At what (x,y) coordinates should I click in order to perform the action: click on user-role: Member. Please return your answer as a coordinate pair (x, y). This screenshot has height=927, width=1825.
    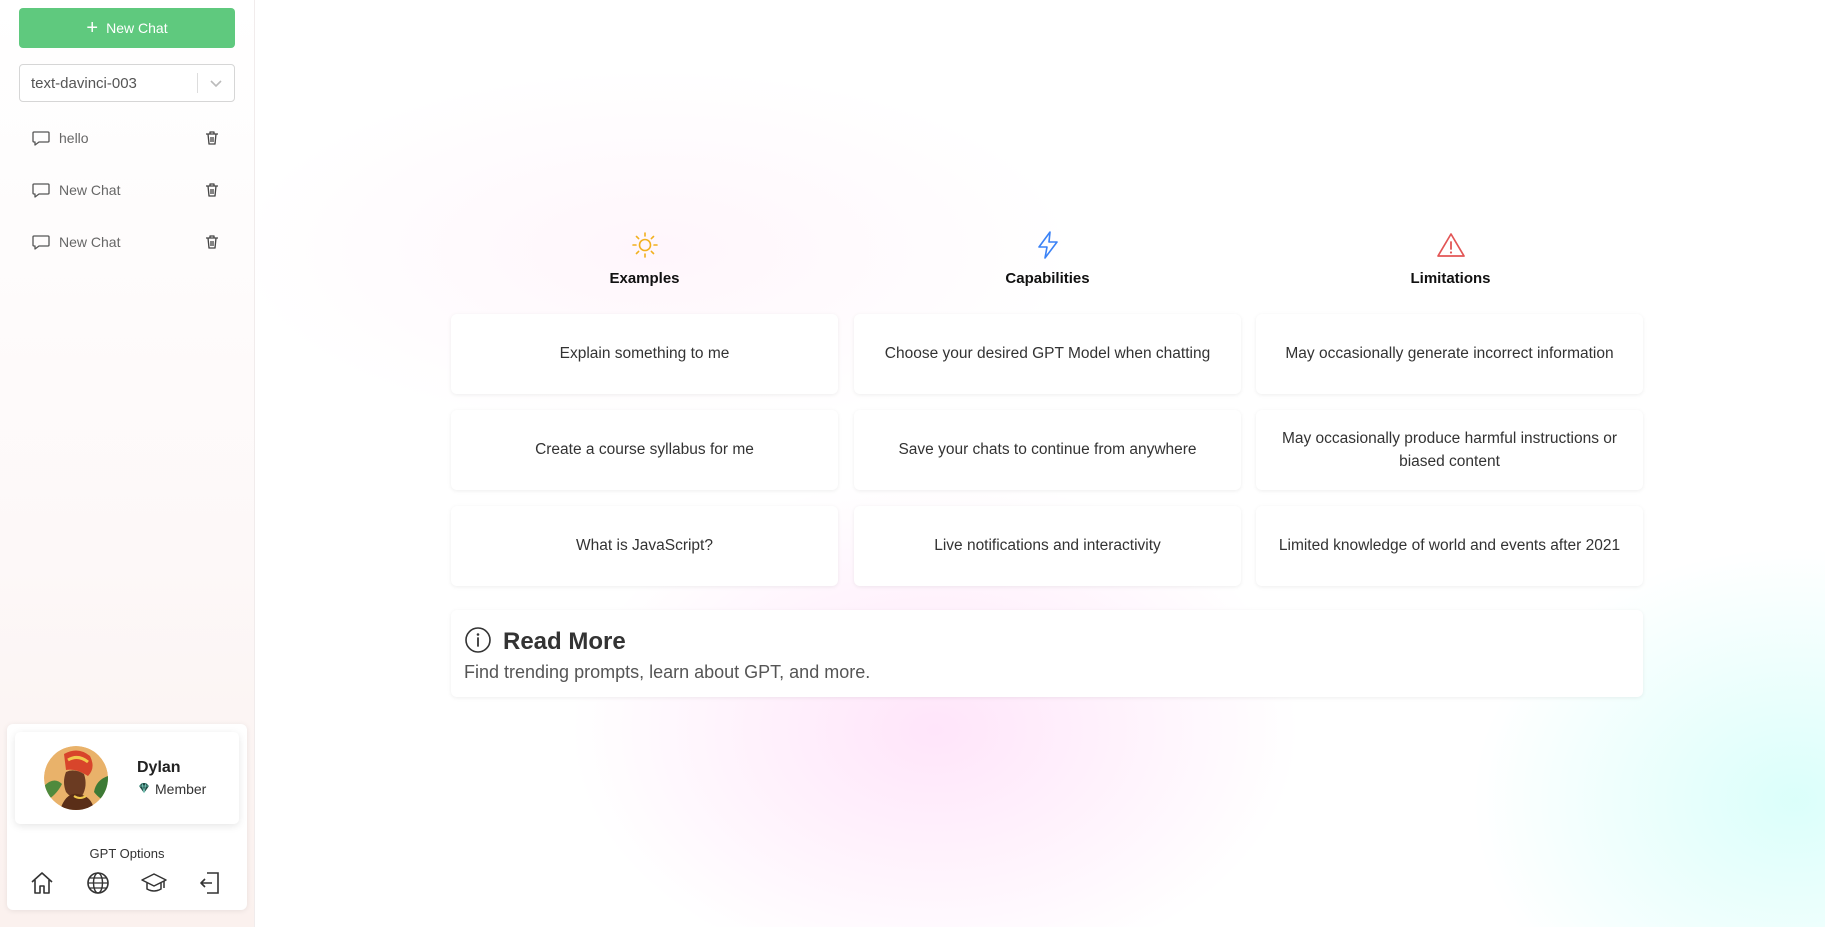
    Looking at the image, I should click on (171, 789).